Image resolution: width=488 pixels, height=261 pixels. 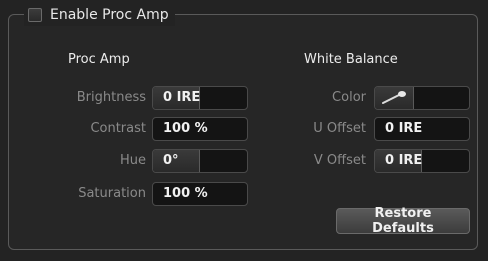 I want to click on saturation-value: 100 %, so click(x=185, y=193).